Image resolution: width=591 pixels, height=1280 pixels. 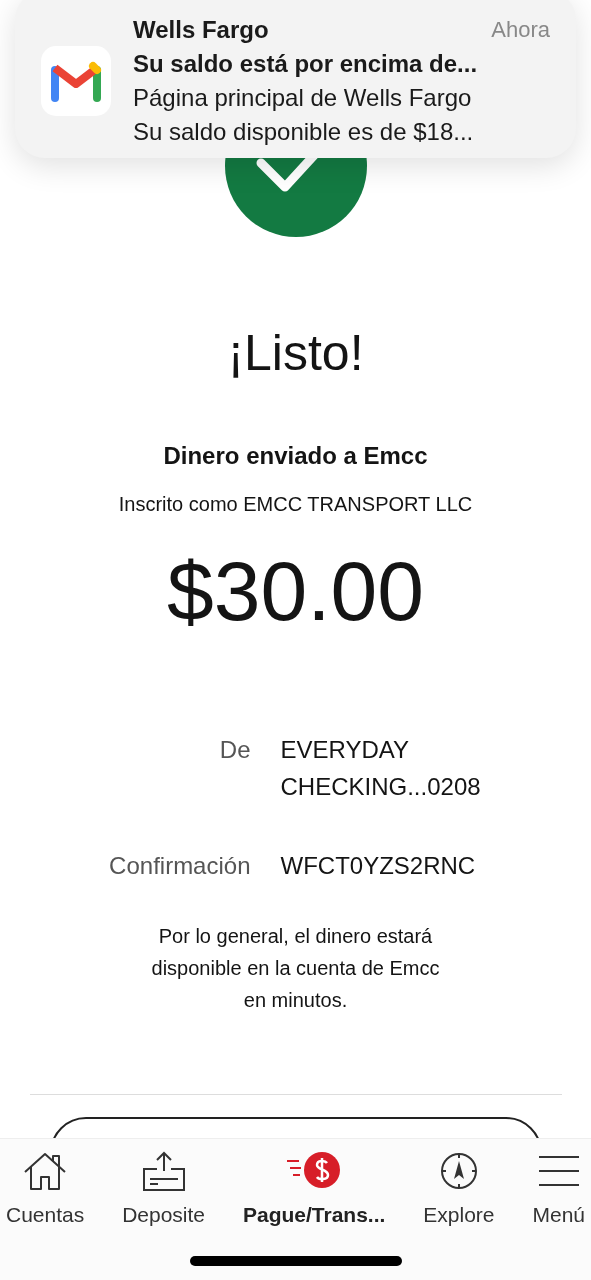 What do you see at coordinates (295, 456) in the screenshot?
I see `recipient-heading: Dinero enviado a Emcc` at bounding box center [295, 456].